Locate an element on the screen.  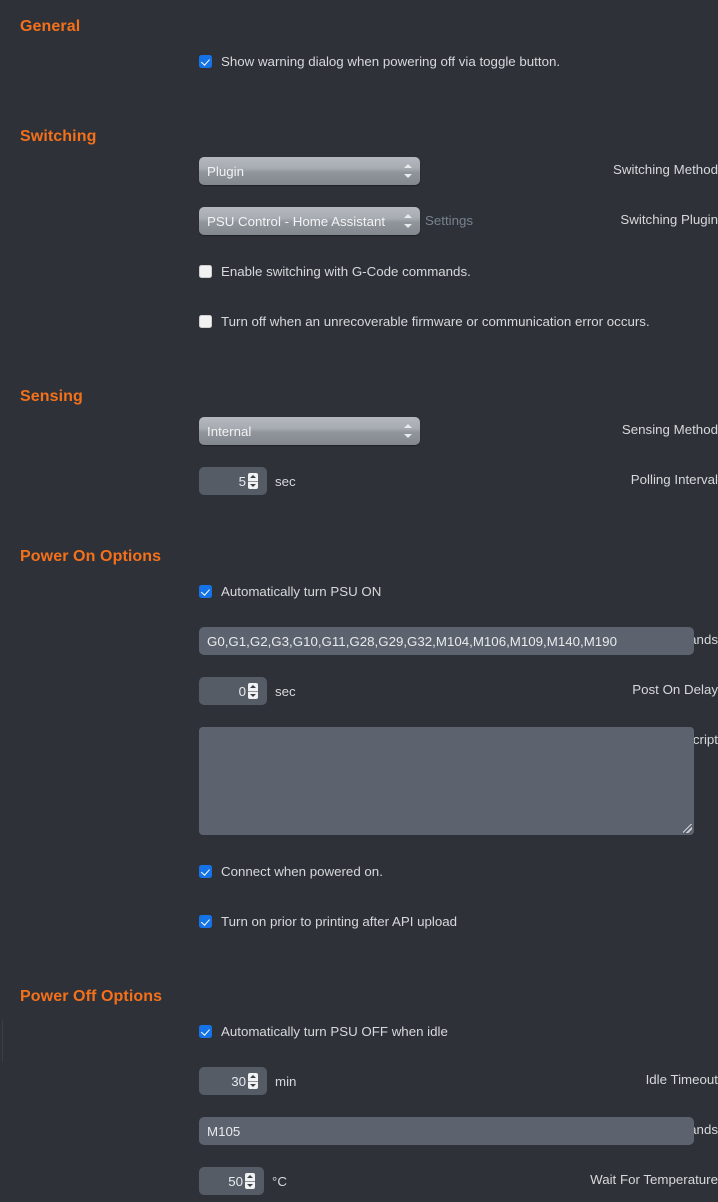
resize-grip-icon is located at coordinates (687, 828).